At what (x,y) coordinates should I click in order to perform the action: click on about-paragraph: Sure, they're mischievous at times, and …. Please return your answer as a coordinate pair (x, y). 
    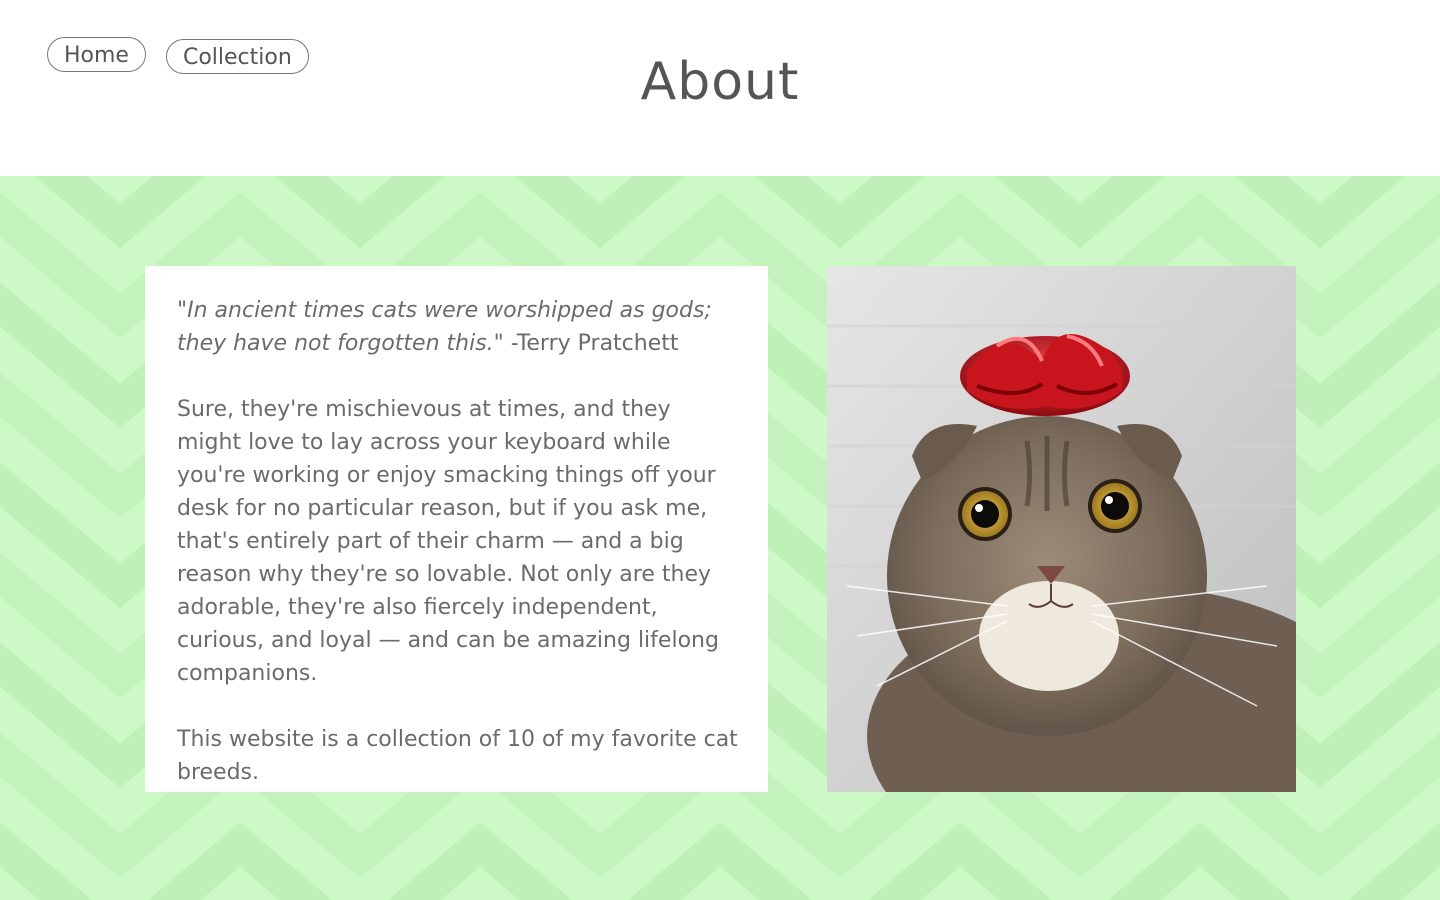
    Looking at the image, I should click on (448, 541).